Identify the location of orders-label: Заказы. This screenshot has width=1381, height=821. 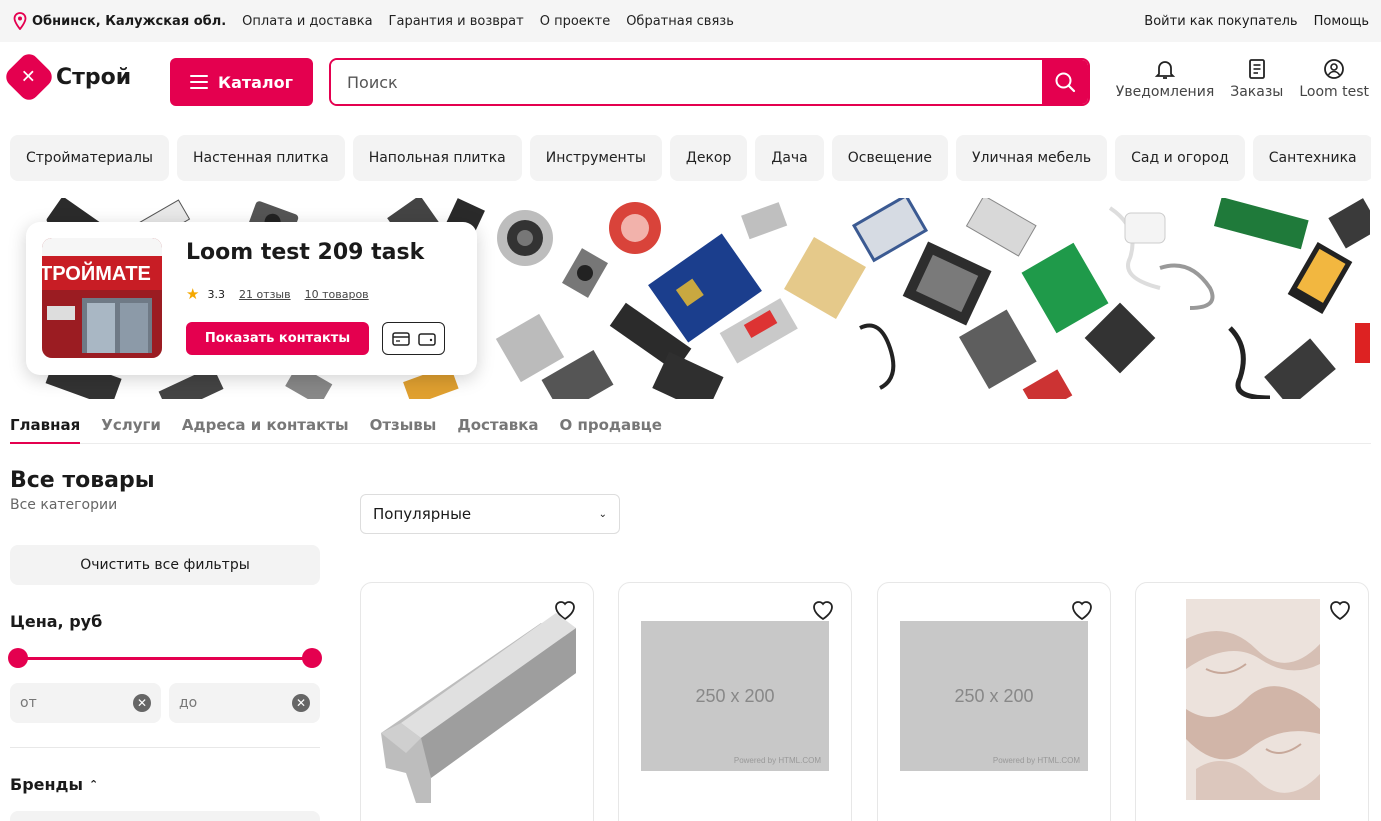
(1257, 92).